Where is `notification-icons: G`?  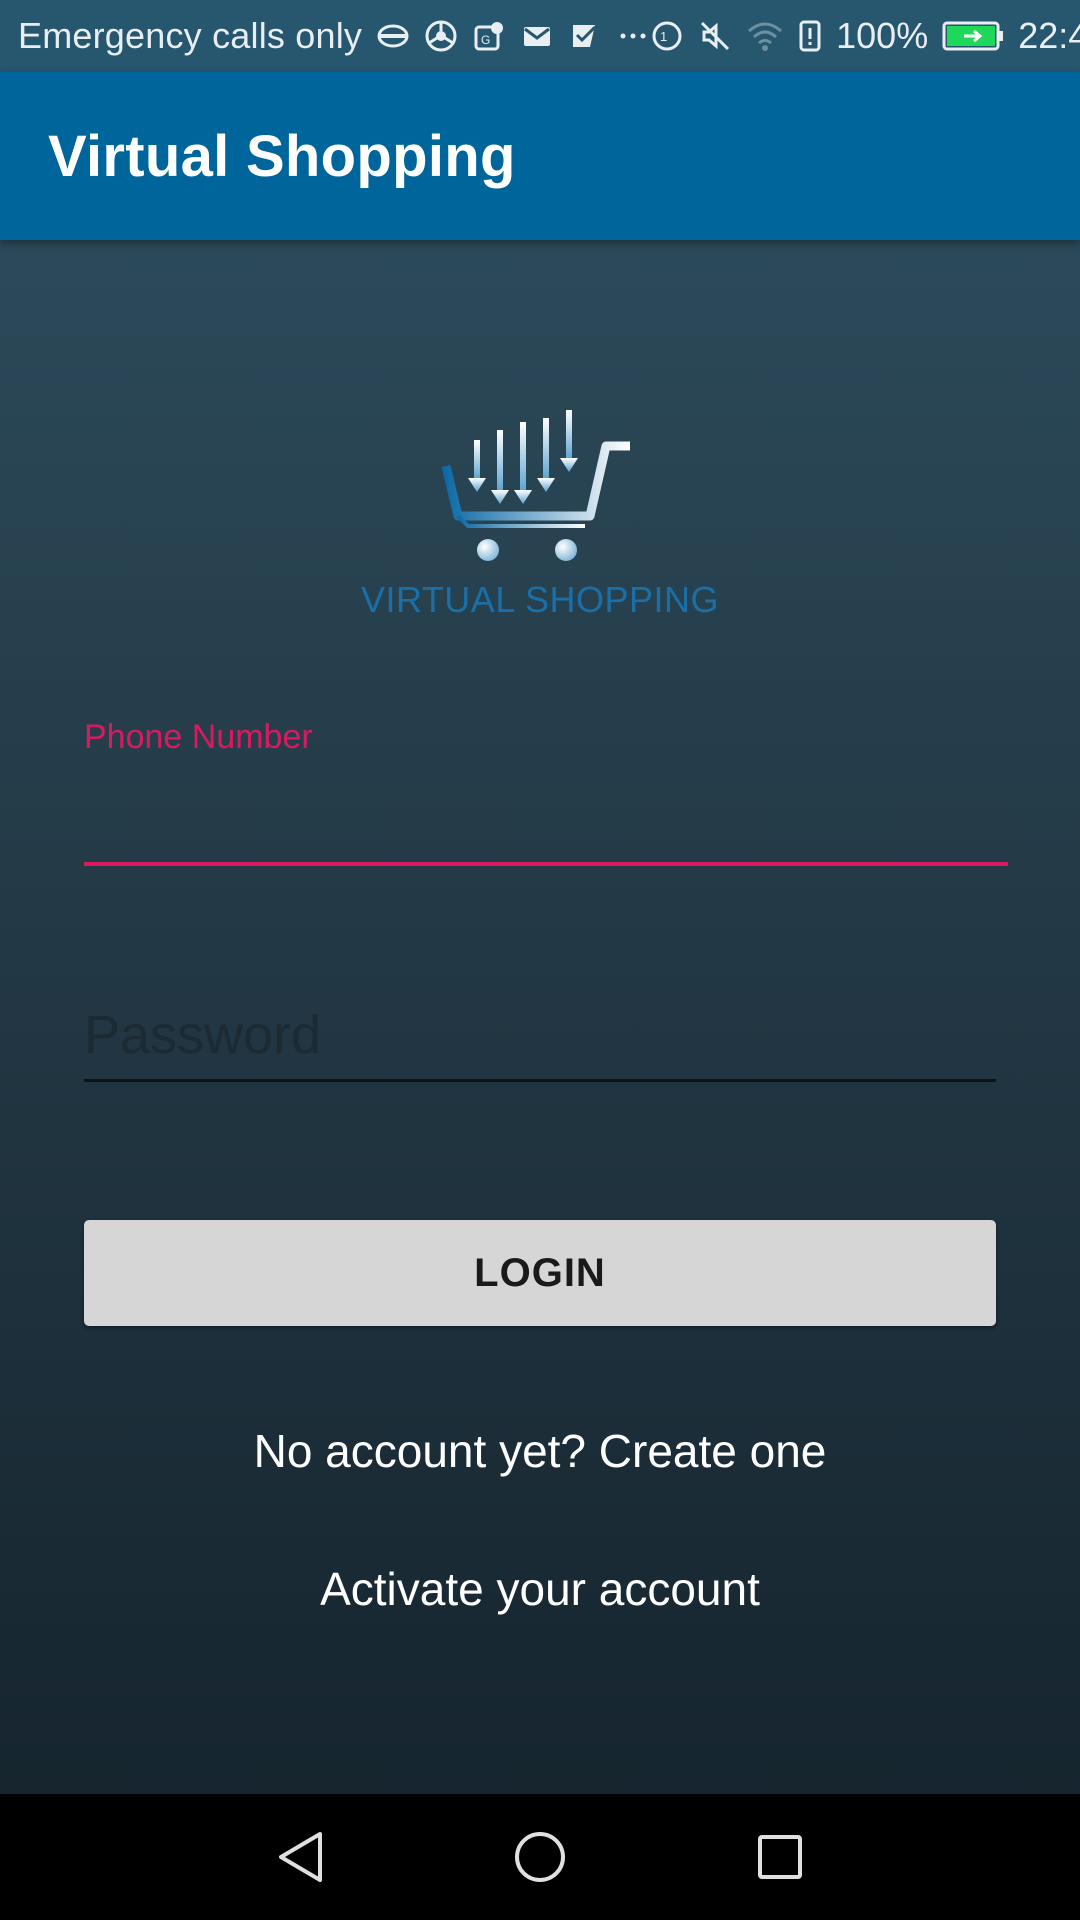 notification-icons: G is located at coordinates (513, 36).